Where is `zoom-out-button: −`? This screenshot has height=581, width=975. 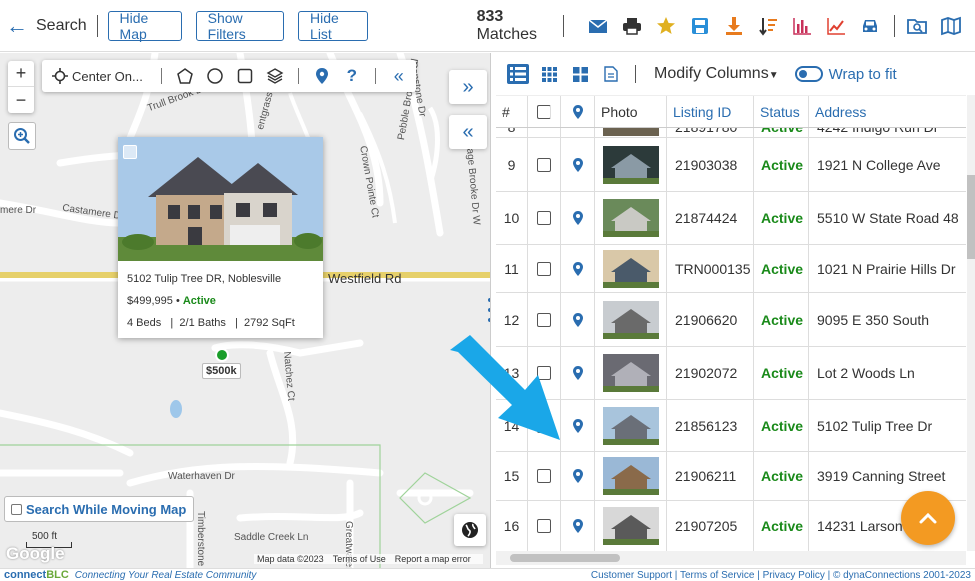 zoom-out-button: − is located at coordinates (21, 100).